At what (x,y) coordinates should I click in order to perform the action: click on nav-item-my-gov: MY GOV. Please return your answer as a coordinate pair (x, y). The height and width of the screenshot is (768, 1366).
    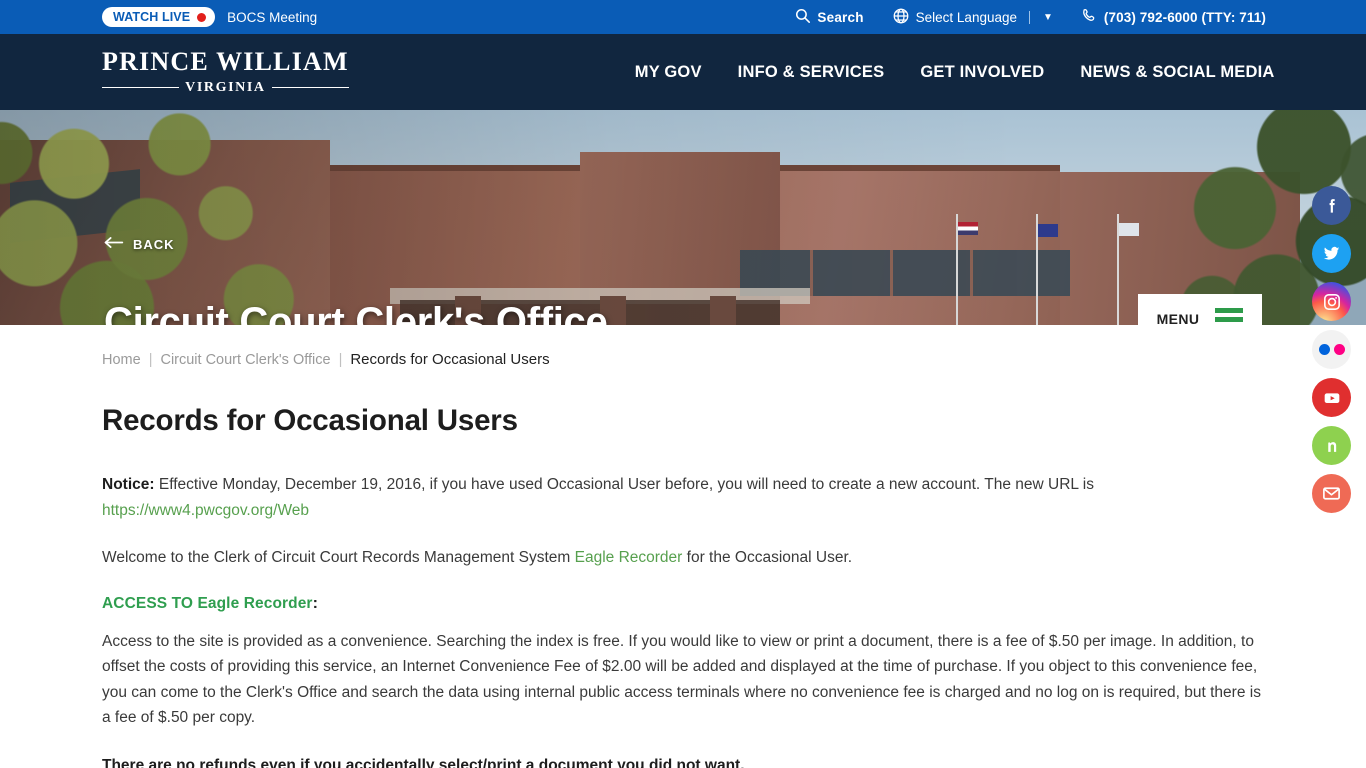
    Looking at the image, I should click on (668, 72).